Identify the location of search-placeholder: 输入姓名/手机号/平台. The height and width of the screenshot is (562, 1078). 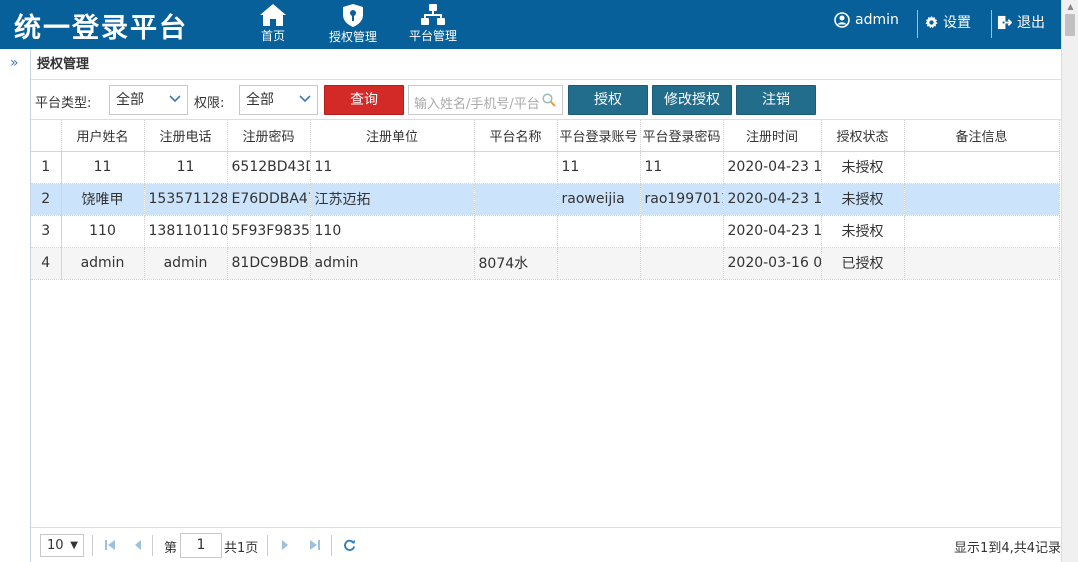
(476, 104).